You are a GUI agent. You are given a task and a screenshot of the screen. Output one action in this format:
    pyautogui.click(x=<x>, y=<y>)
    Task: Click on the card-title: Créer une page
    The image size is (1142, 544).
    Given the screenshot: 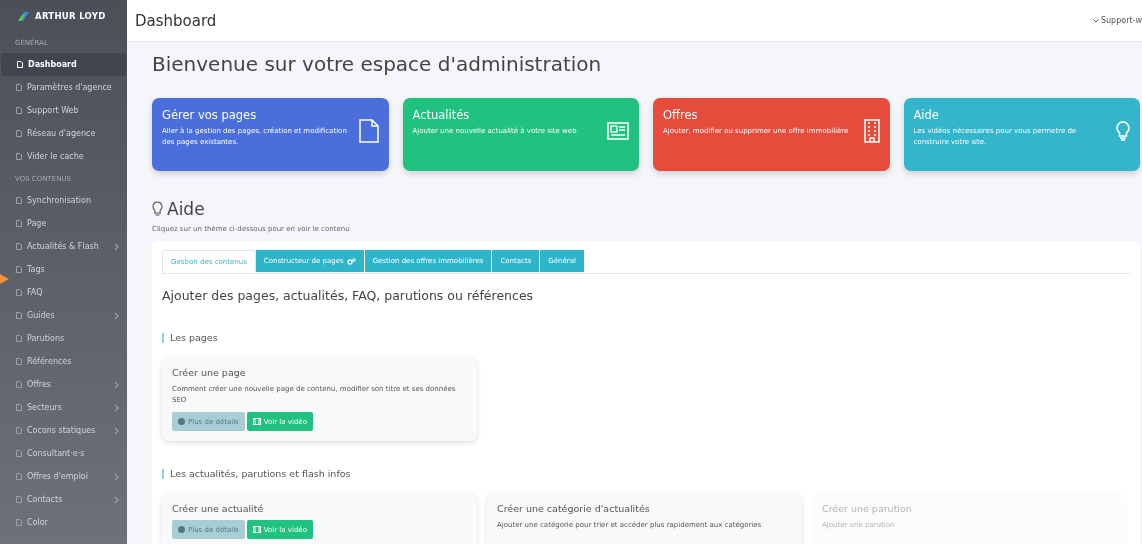 What is the action you would take?
    pyautogui.click(x=209, y=372)
    